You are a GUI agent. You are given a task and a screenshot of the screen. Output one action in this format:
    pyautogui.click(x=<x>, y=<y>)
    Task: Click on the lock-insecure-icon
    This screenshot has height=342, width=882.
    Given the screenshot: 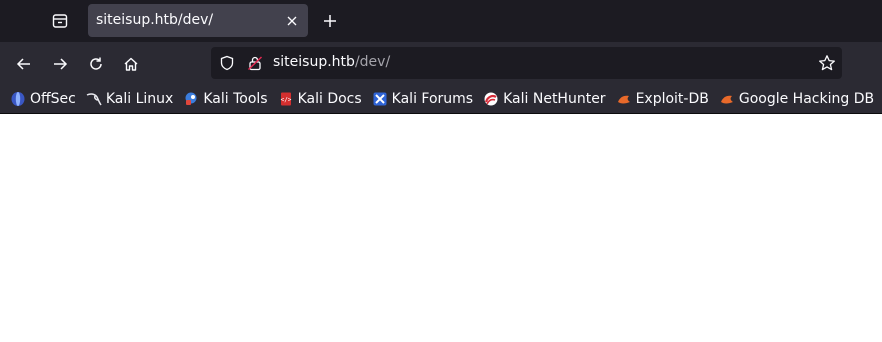 What is the action you would take?
    pyautogui.click(x=255, y=63)
    